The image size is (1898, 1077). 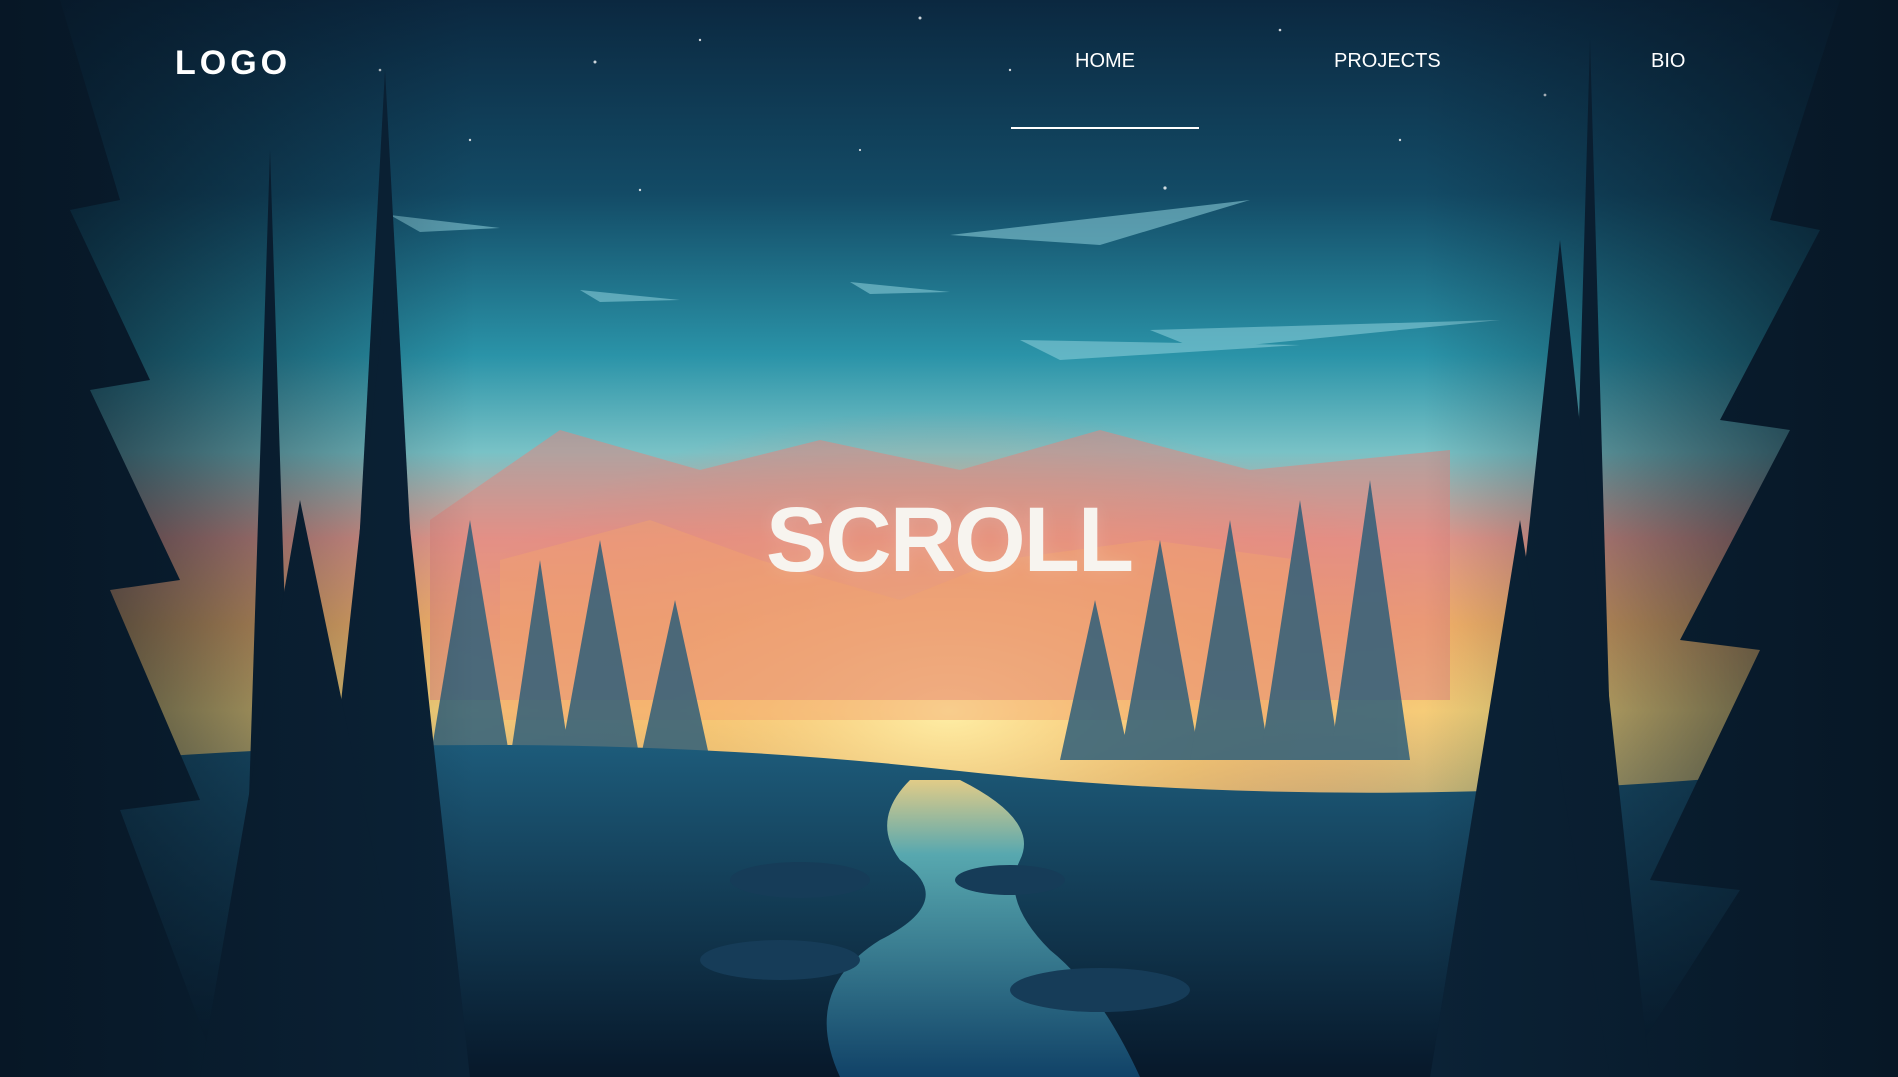 I want to click on nav-bio-link: BIO, so click(x=1668, y=61).